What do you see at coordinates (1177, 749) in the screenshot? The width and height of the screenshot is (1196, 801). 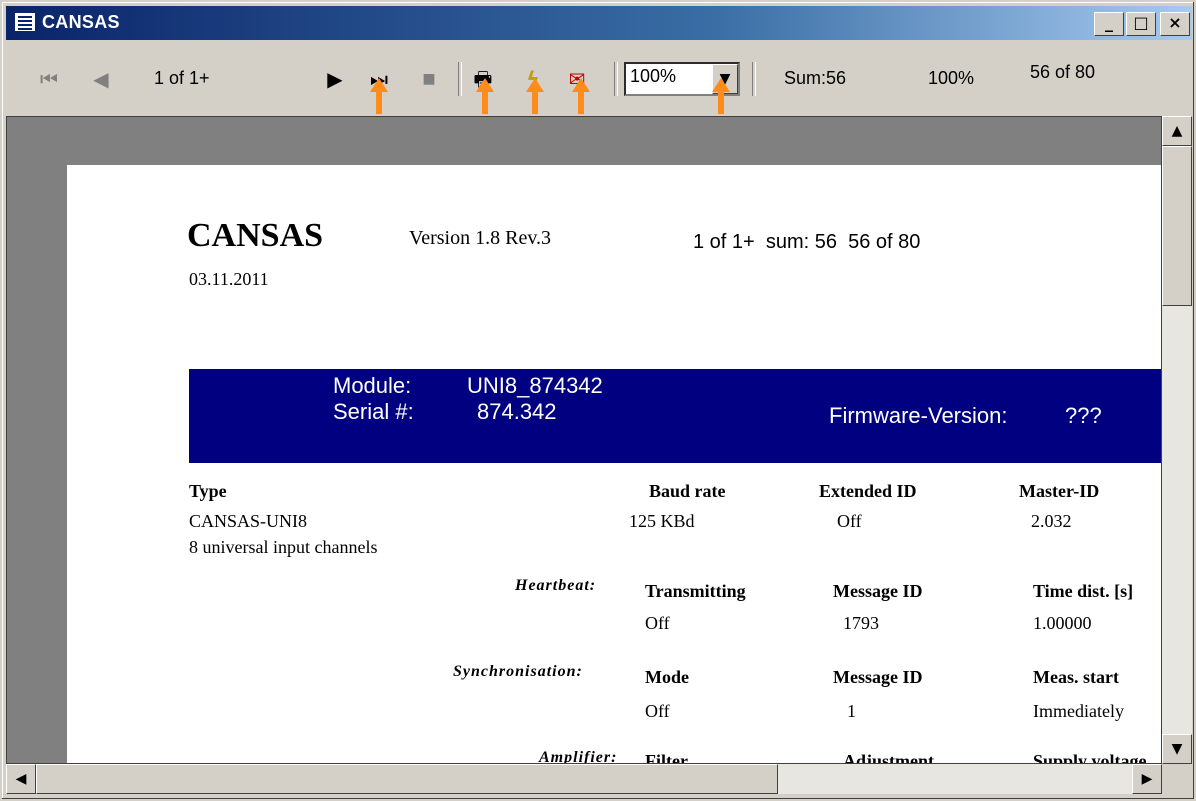 I see `scroll-down-icon: ▼` at bounding box center [1177, 749].